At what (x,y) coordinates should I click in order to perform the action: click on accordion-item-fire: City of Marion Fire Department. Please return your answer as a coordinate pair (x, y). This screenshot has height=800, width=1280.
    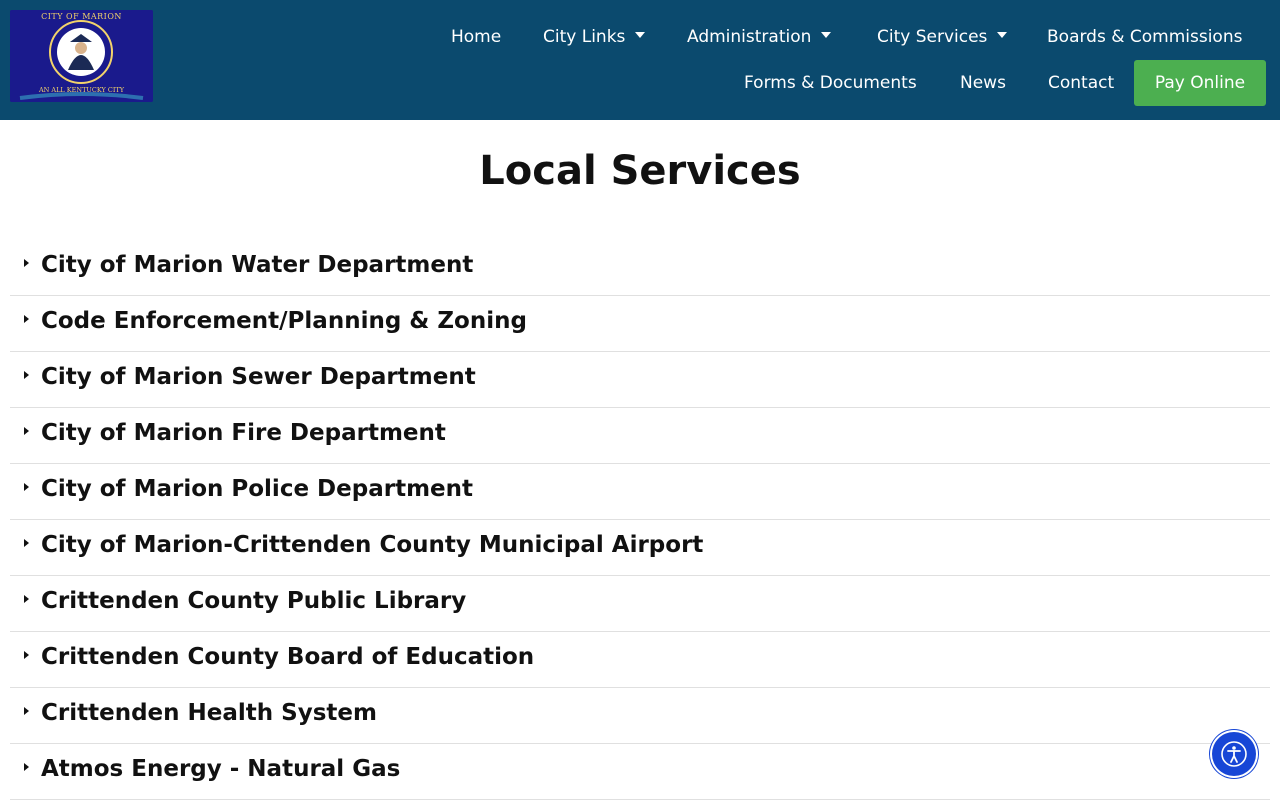
    Looking at the image, I should click on (640, 436).